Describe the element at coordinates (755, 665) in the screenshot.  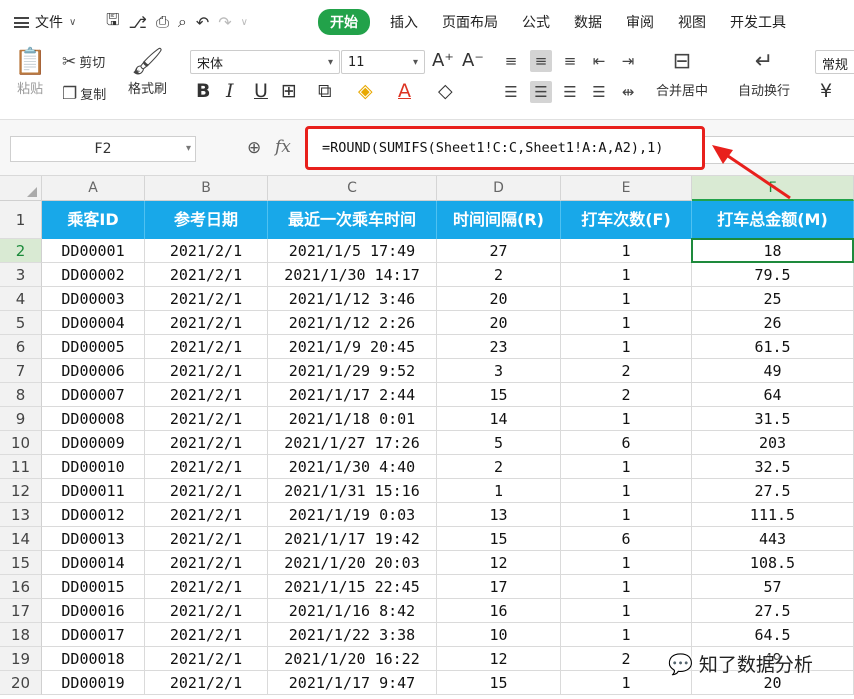
I see `watermark-text: 知了数据分析` at that location.